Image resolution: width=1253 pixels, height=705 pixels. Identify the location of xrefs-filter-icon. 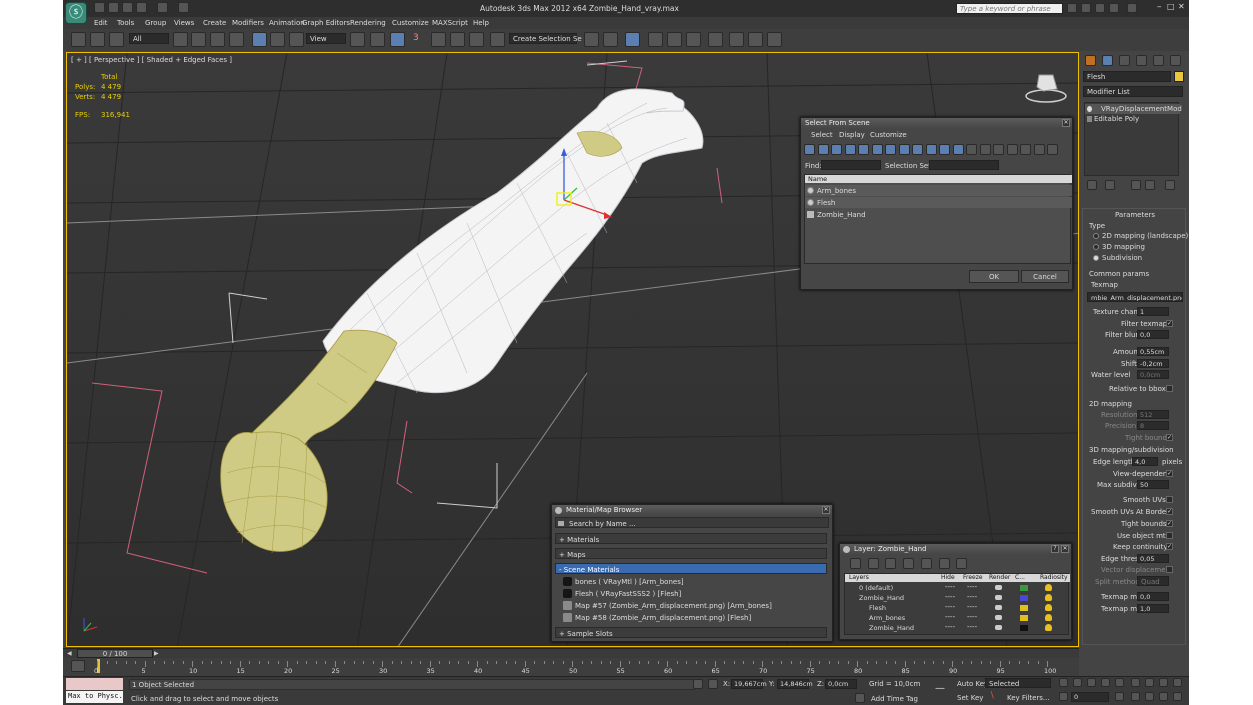
(931, 149).